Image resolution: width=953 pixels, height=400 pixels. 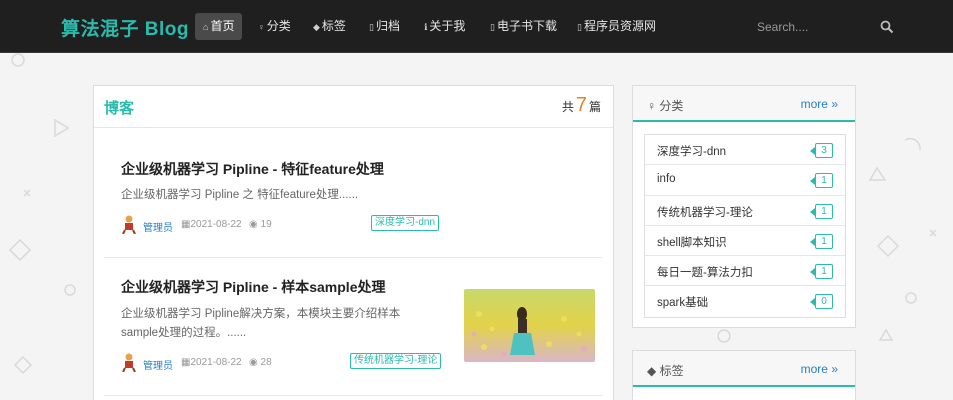 I want to click on link-icon: ▯, so click(x=579, y=27).